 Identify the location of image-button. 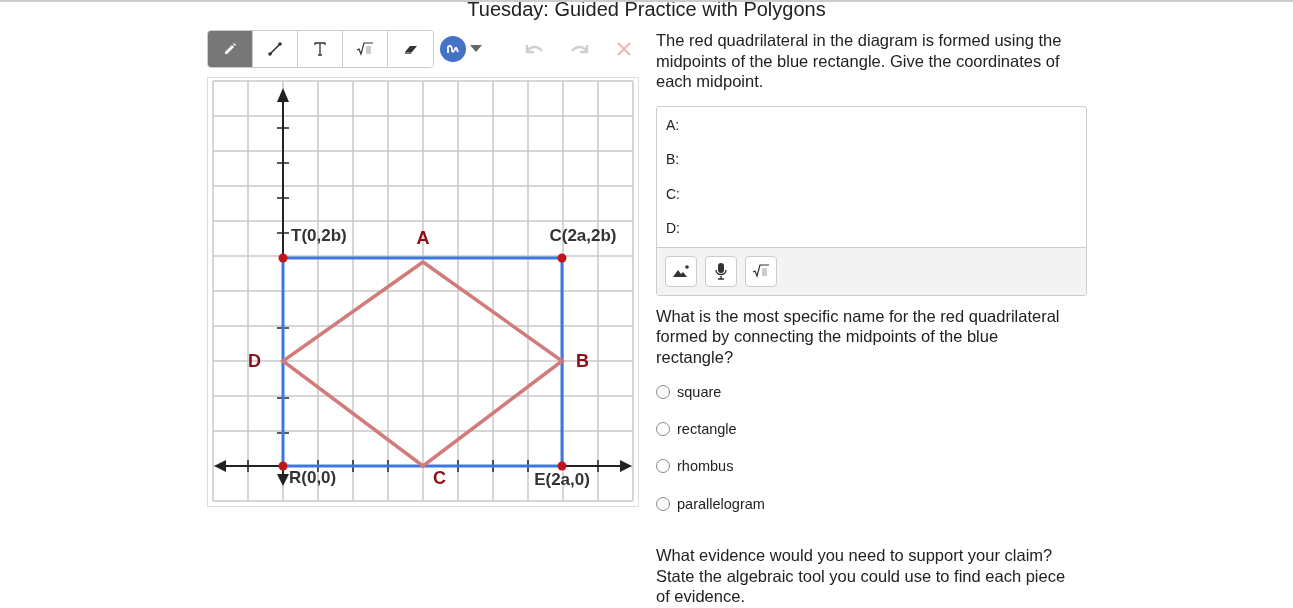
(681, 271).